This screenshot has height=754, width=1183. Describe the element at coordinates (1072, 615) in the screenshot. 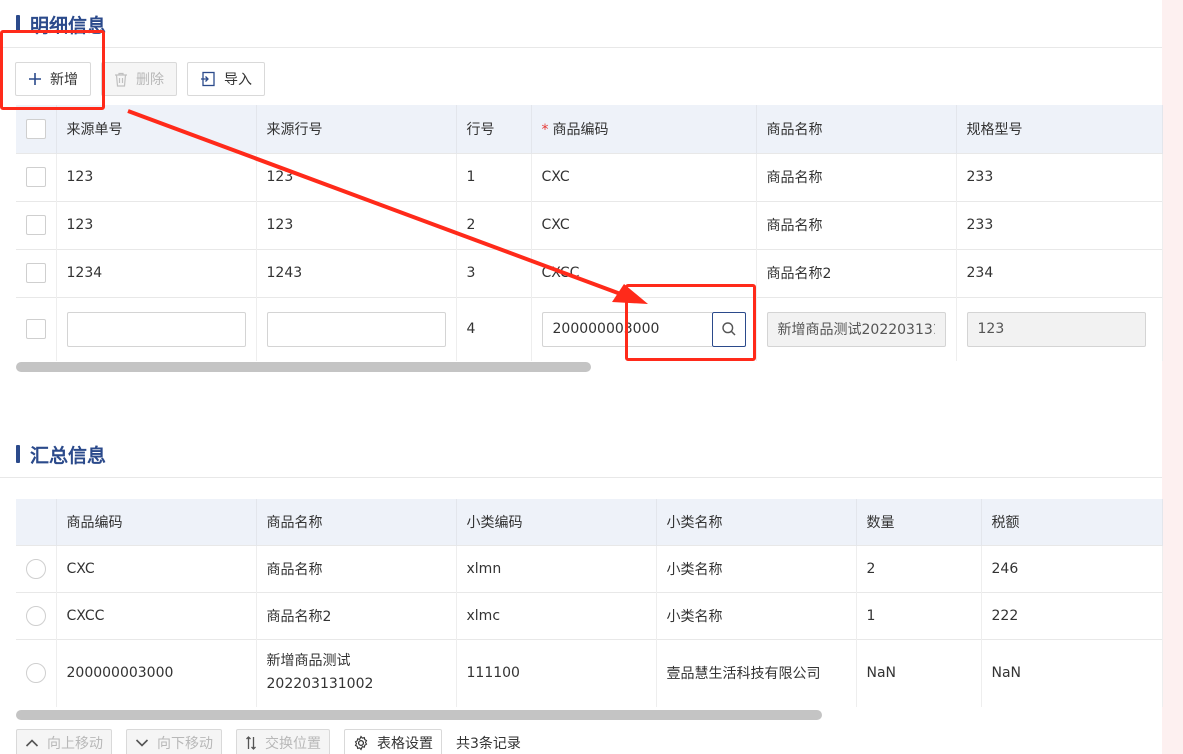

I see `table-cell: 222` at that location.